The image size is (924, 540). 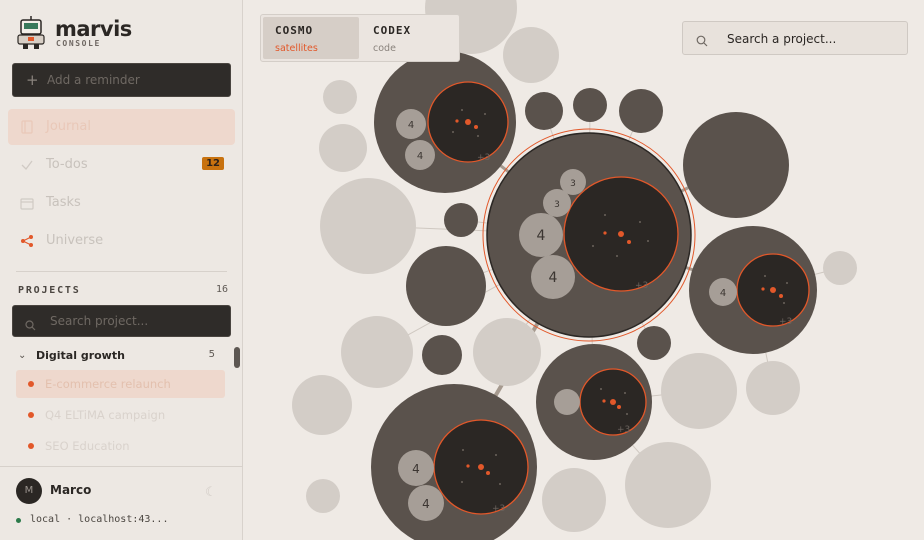 I want to click on project-item: Q4 ELTiMA campaign, so click(x=120, y=415).